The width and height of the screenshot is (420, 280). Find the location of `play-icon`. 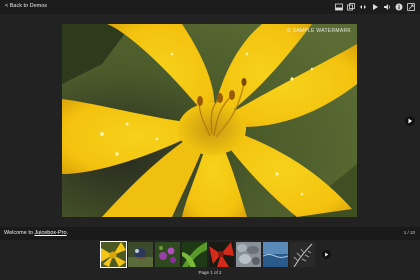

play-icon is located at coordinates (375, 7).